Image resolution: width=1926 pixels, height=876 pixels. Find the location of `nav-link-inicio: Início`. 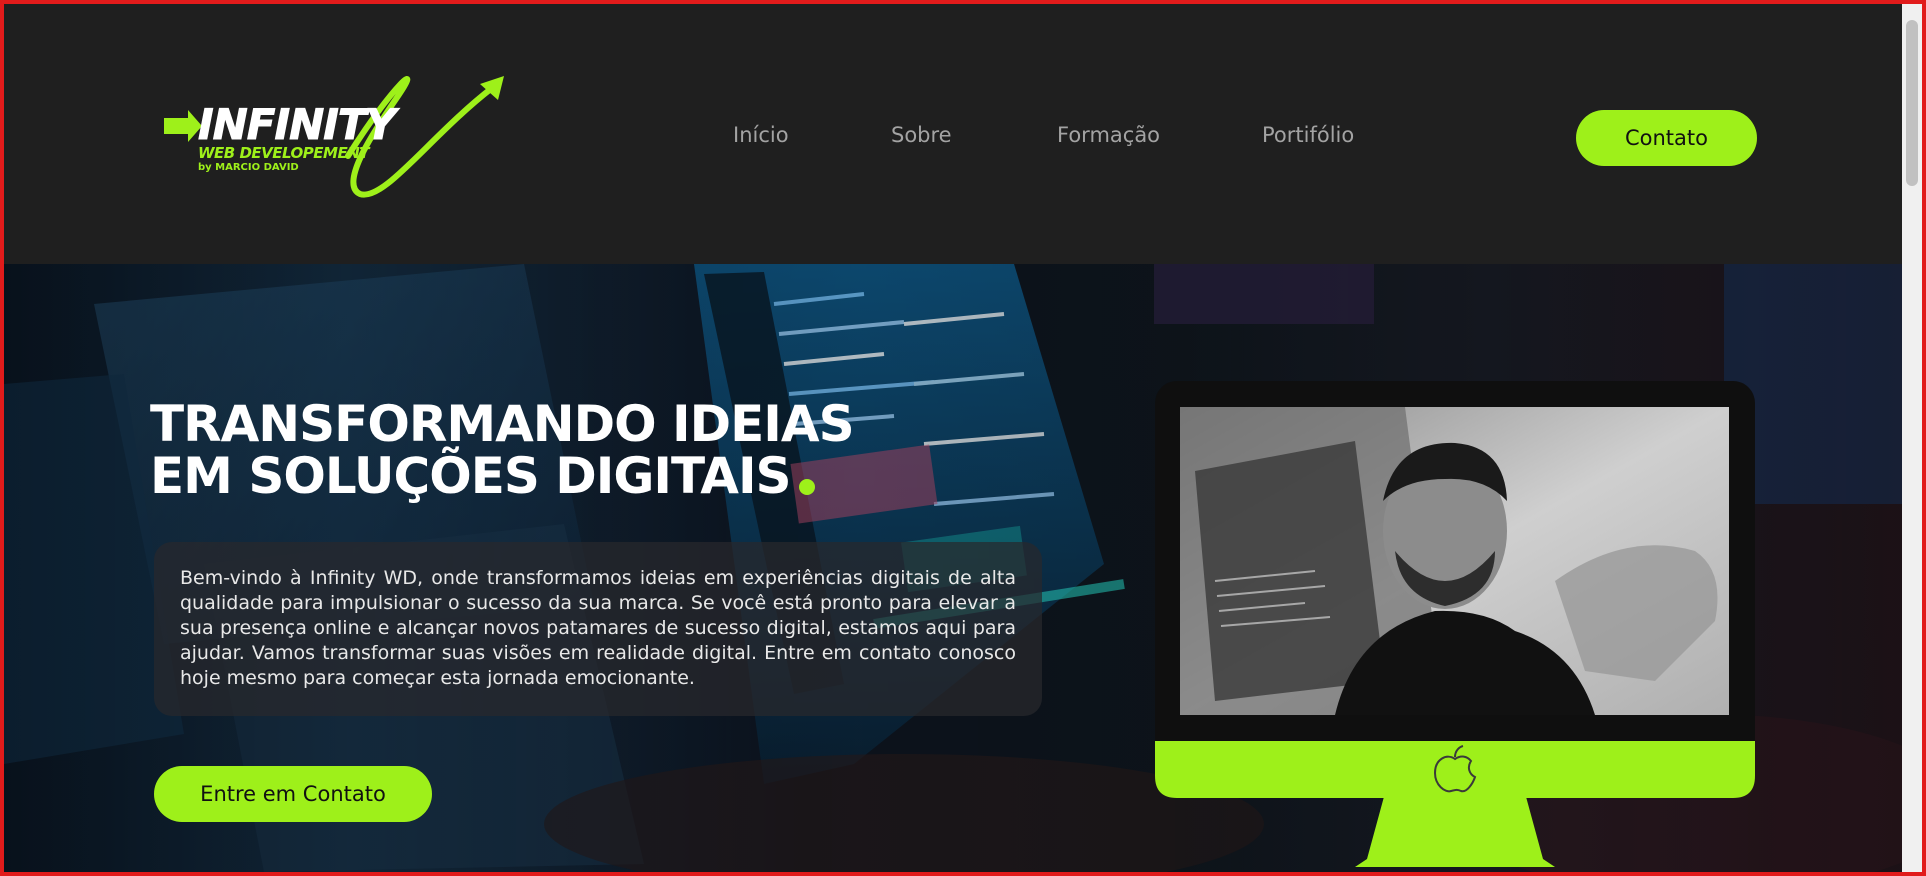

nav-link-inicio: Início is located at coordinates (761, 135).